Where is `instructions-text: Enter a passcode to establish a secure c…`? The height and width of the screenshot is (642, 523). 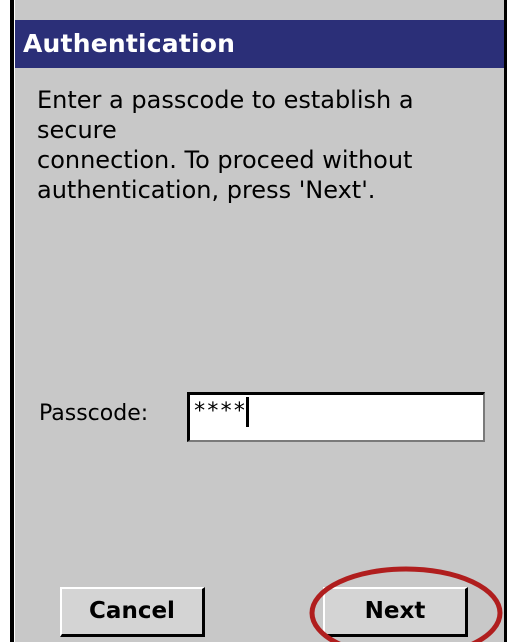 instructions-text: Enter a passcode to establish a secure c… is located at coordinates (225, 145).